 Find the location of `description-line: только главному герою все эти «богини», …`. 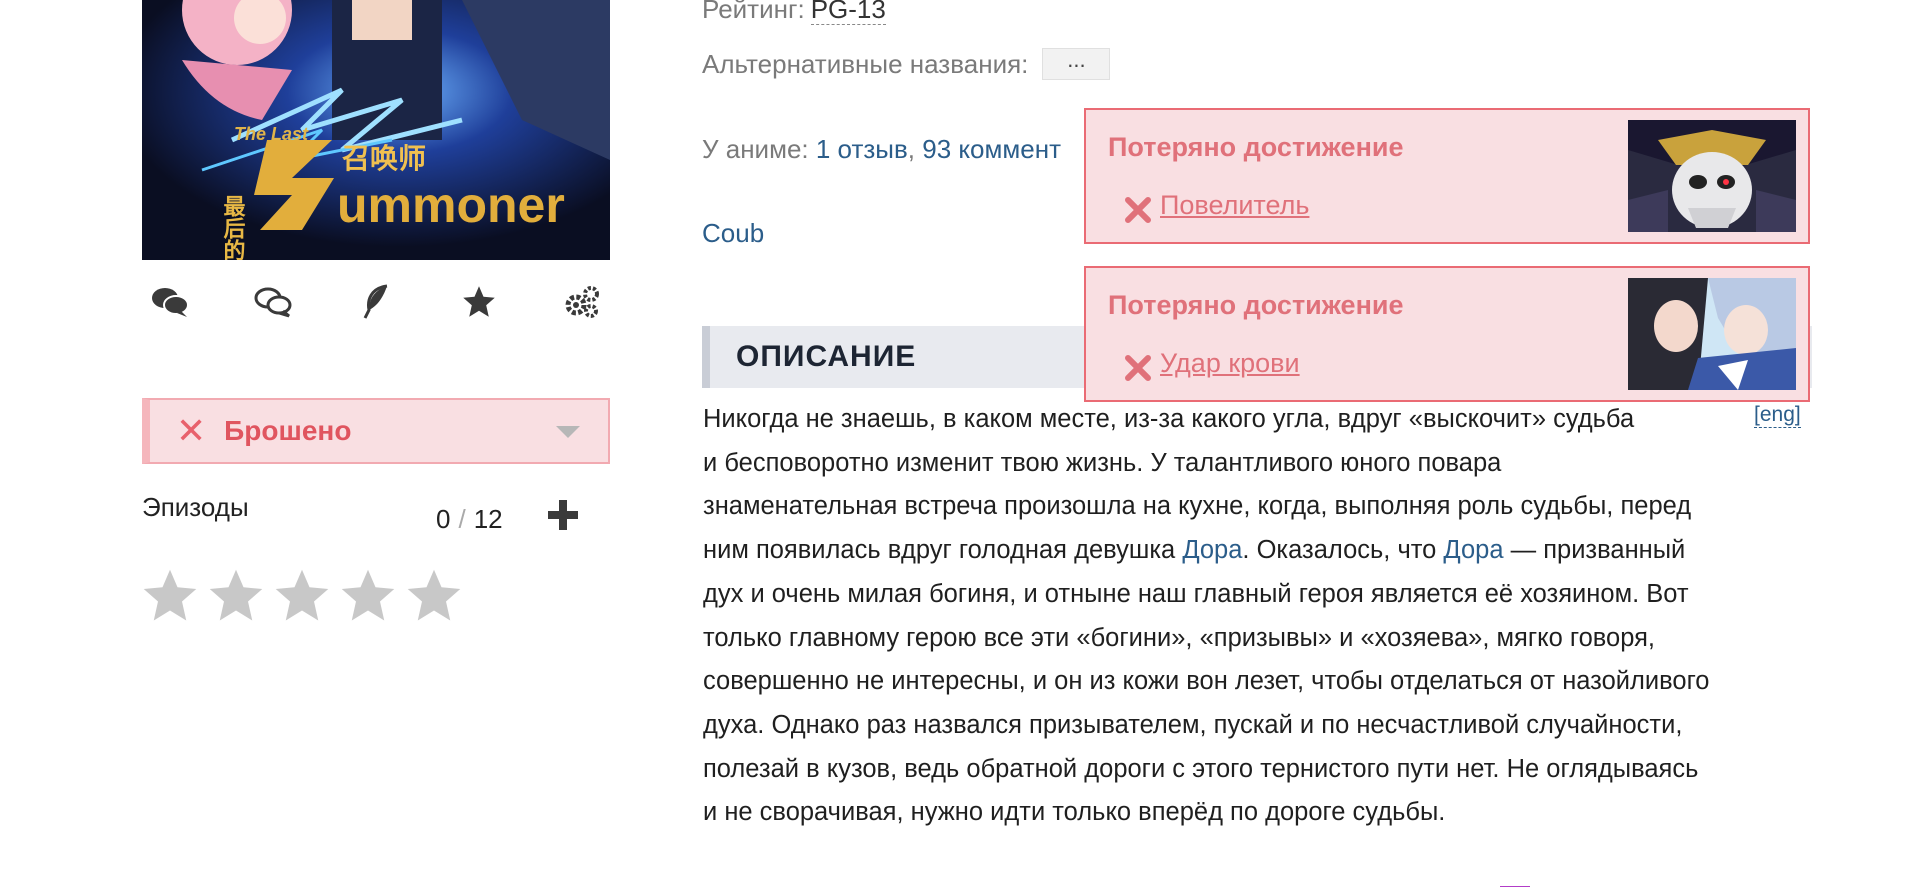

description-line: только главному герою все эти «богини», … is located at coordinates (1179, 637).